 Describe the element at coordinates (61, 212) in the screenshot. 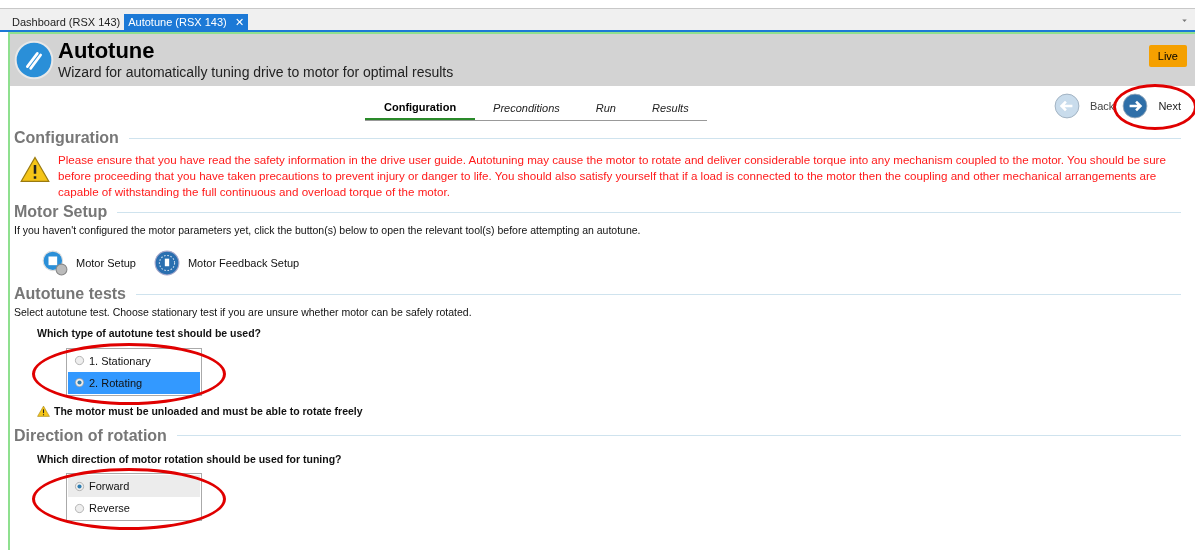

I see `section-heading: Motor Setup` at that location.